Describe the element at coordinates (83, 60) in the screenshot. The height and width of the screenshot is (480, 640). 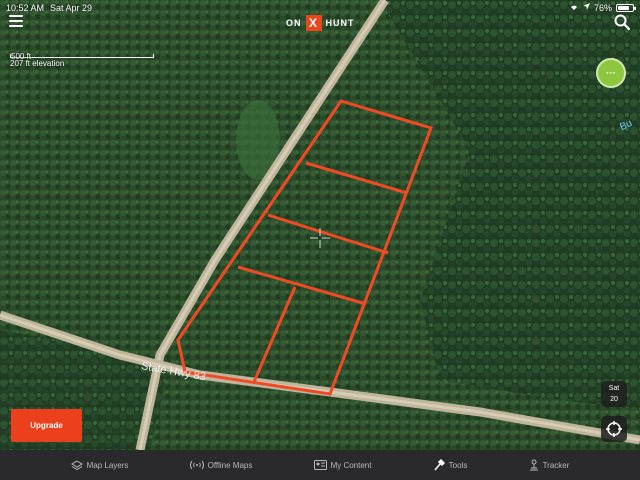
I see `map-scale: 500 ft 207 ft elevation` at that location.